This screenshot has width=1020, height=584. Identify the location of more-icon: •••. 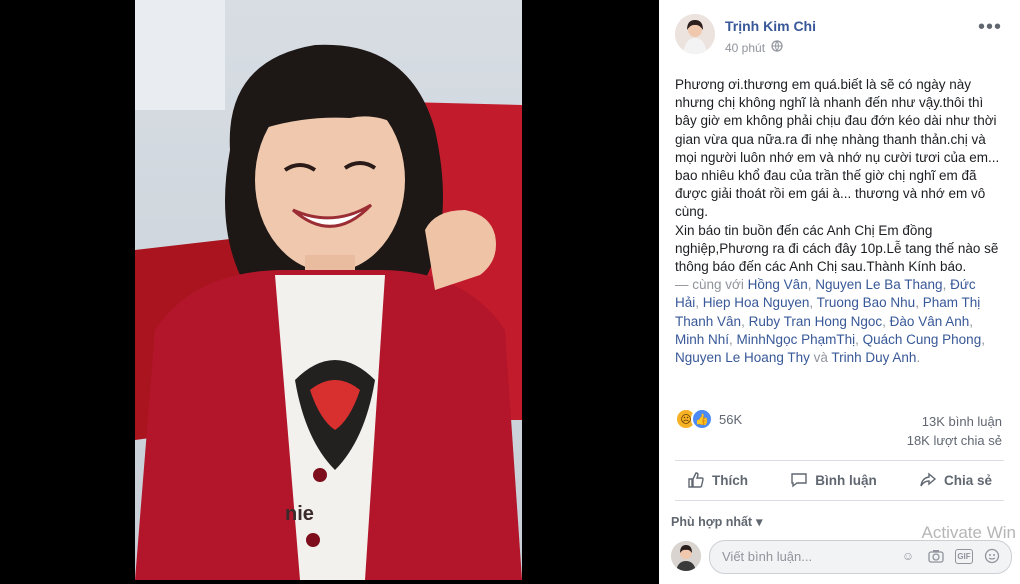
(990, 27).